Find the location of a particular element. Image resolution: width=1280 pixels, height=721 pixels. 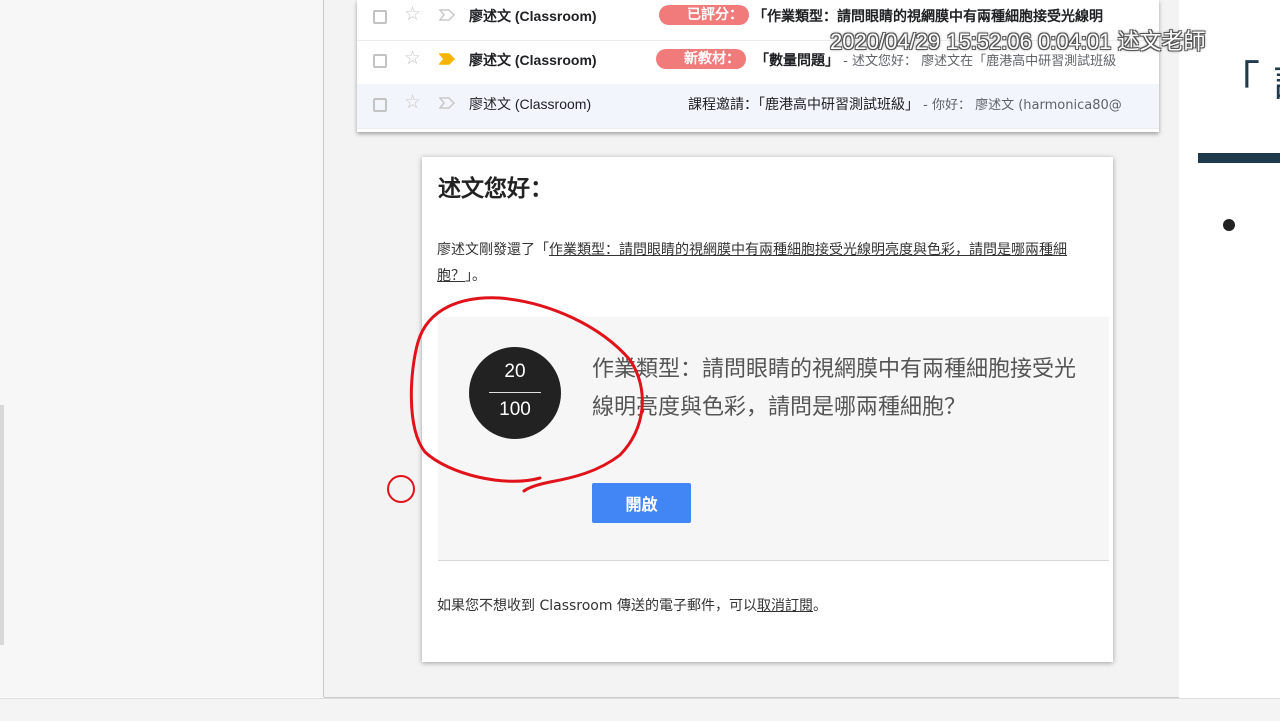

footer-suffix: 。 is located at coordinates (819, 606).